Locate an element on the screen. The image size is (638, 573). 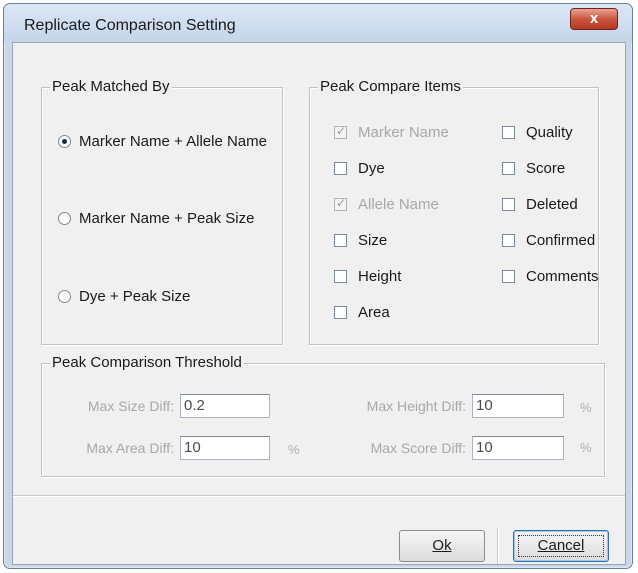
check-quality: Quality is located at coordinates (537, 132).